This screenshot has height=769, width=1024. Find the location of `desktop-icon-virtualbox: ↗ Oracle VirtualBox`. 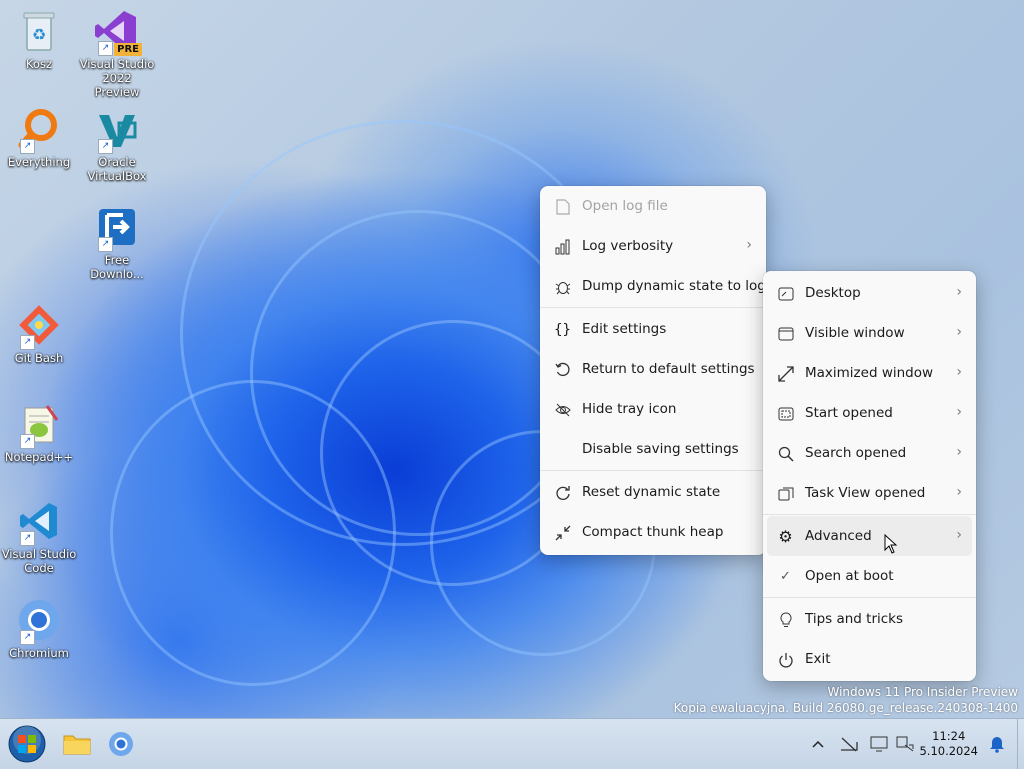

desktop-icon-virtualbox: ↗ Oracle VirtualBox is located at coordinates (117, 144).